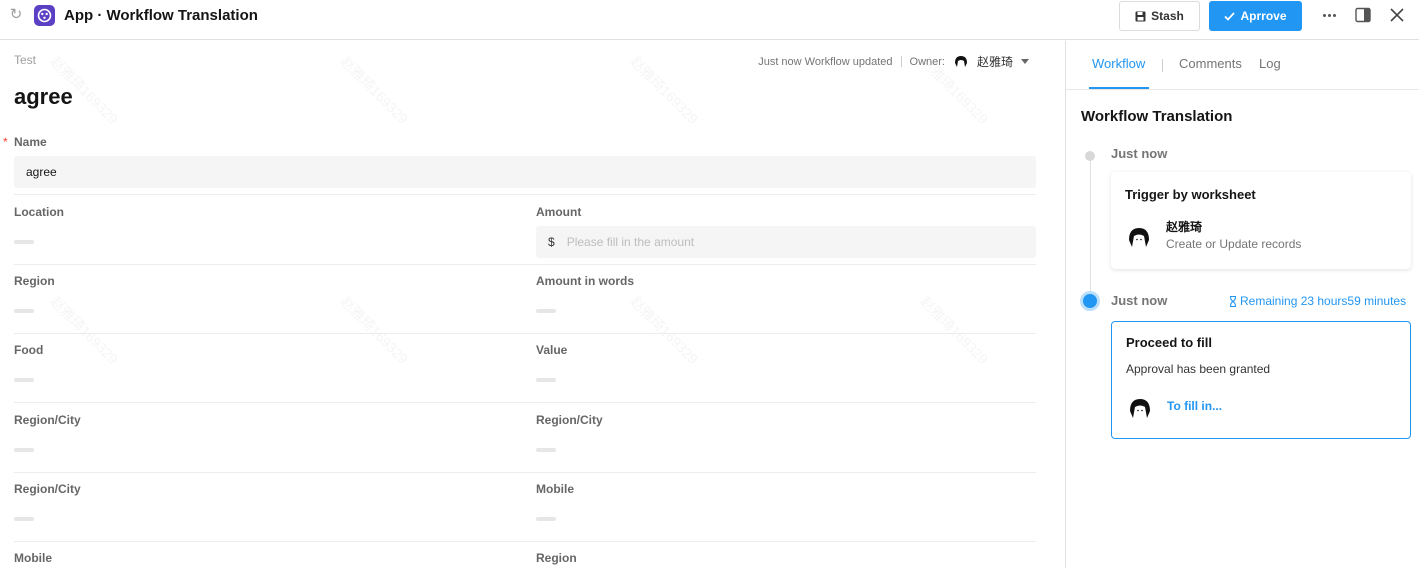 The width and height of the screenshot is (1419, 568). I want to click on record-title: agree, so click(43, 96).